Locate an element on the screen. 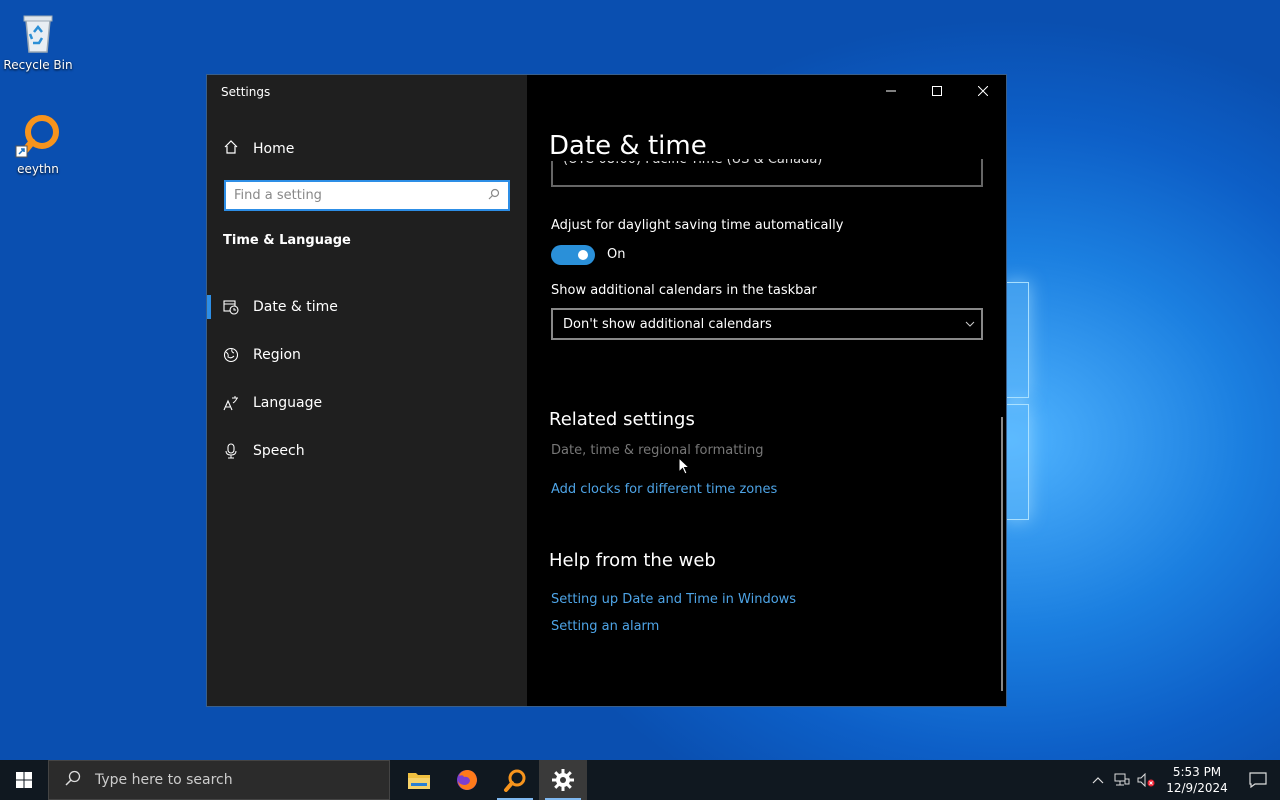  calendars-dropdown: Don't show additional calendars is located at coordinates (767, 324).